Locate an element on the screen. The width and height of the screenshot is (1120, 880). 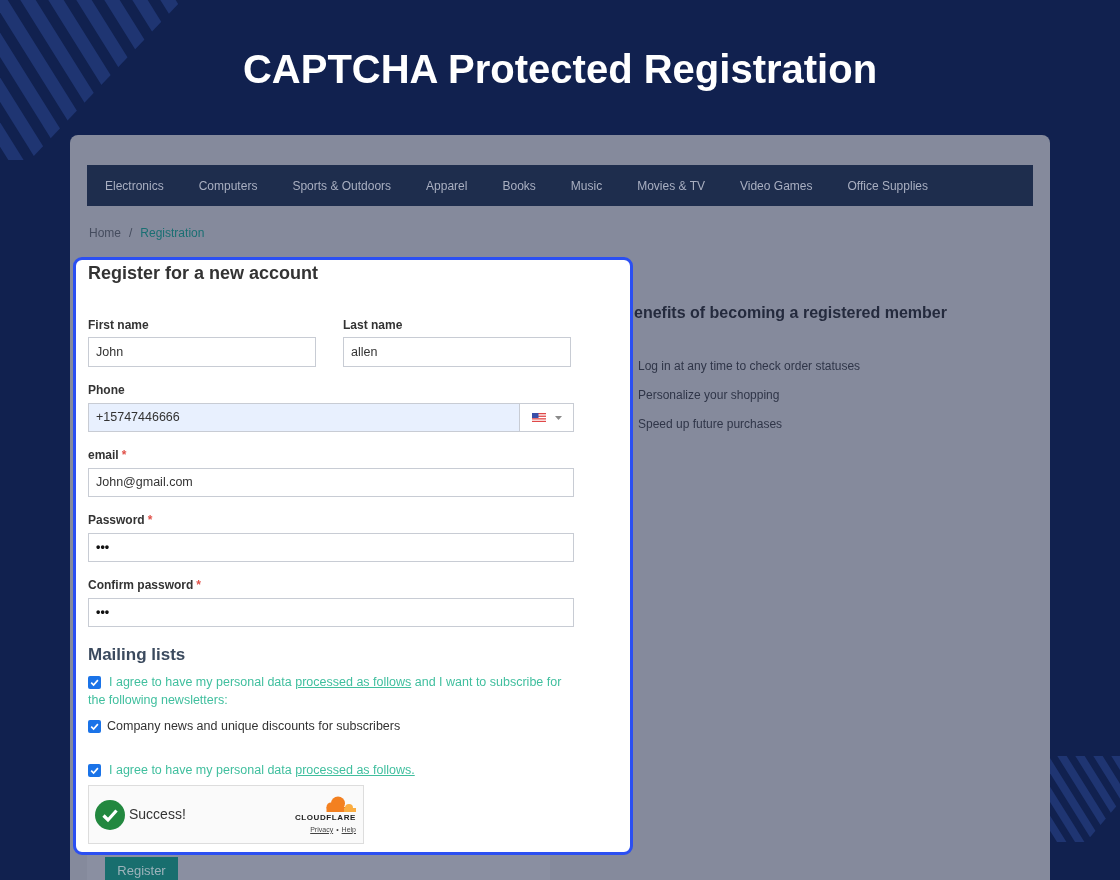
field-label: First name is located at coordinates (118, 325).